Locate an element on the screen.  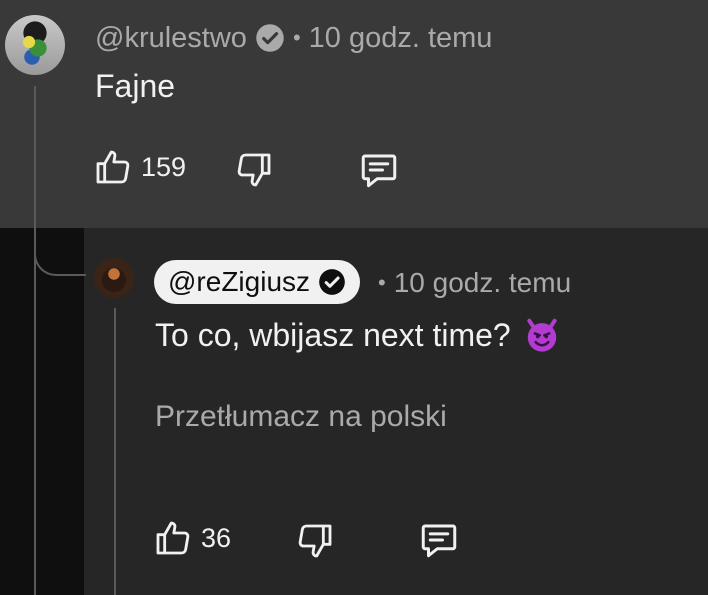
like-button: 159 is located at coordinates (139, 167).